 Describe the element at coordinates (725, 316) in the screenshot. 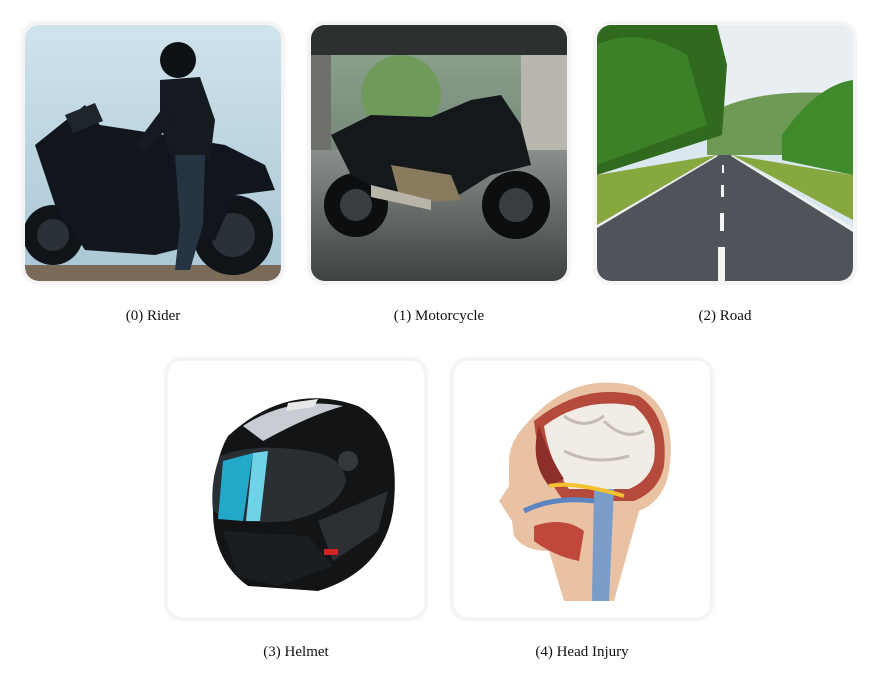

I see `caption-road: (2) Road` at that location.